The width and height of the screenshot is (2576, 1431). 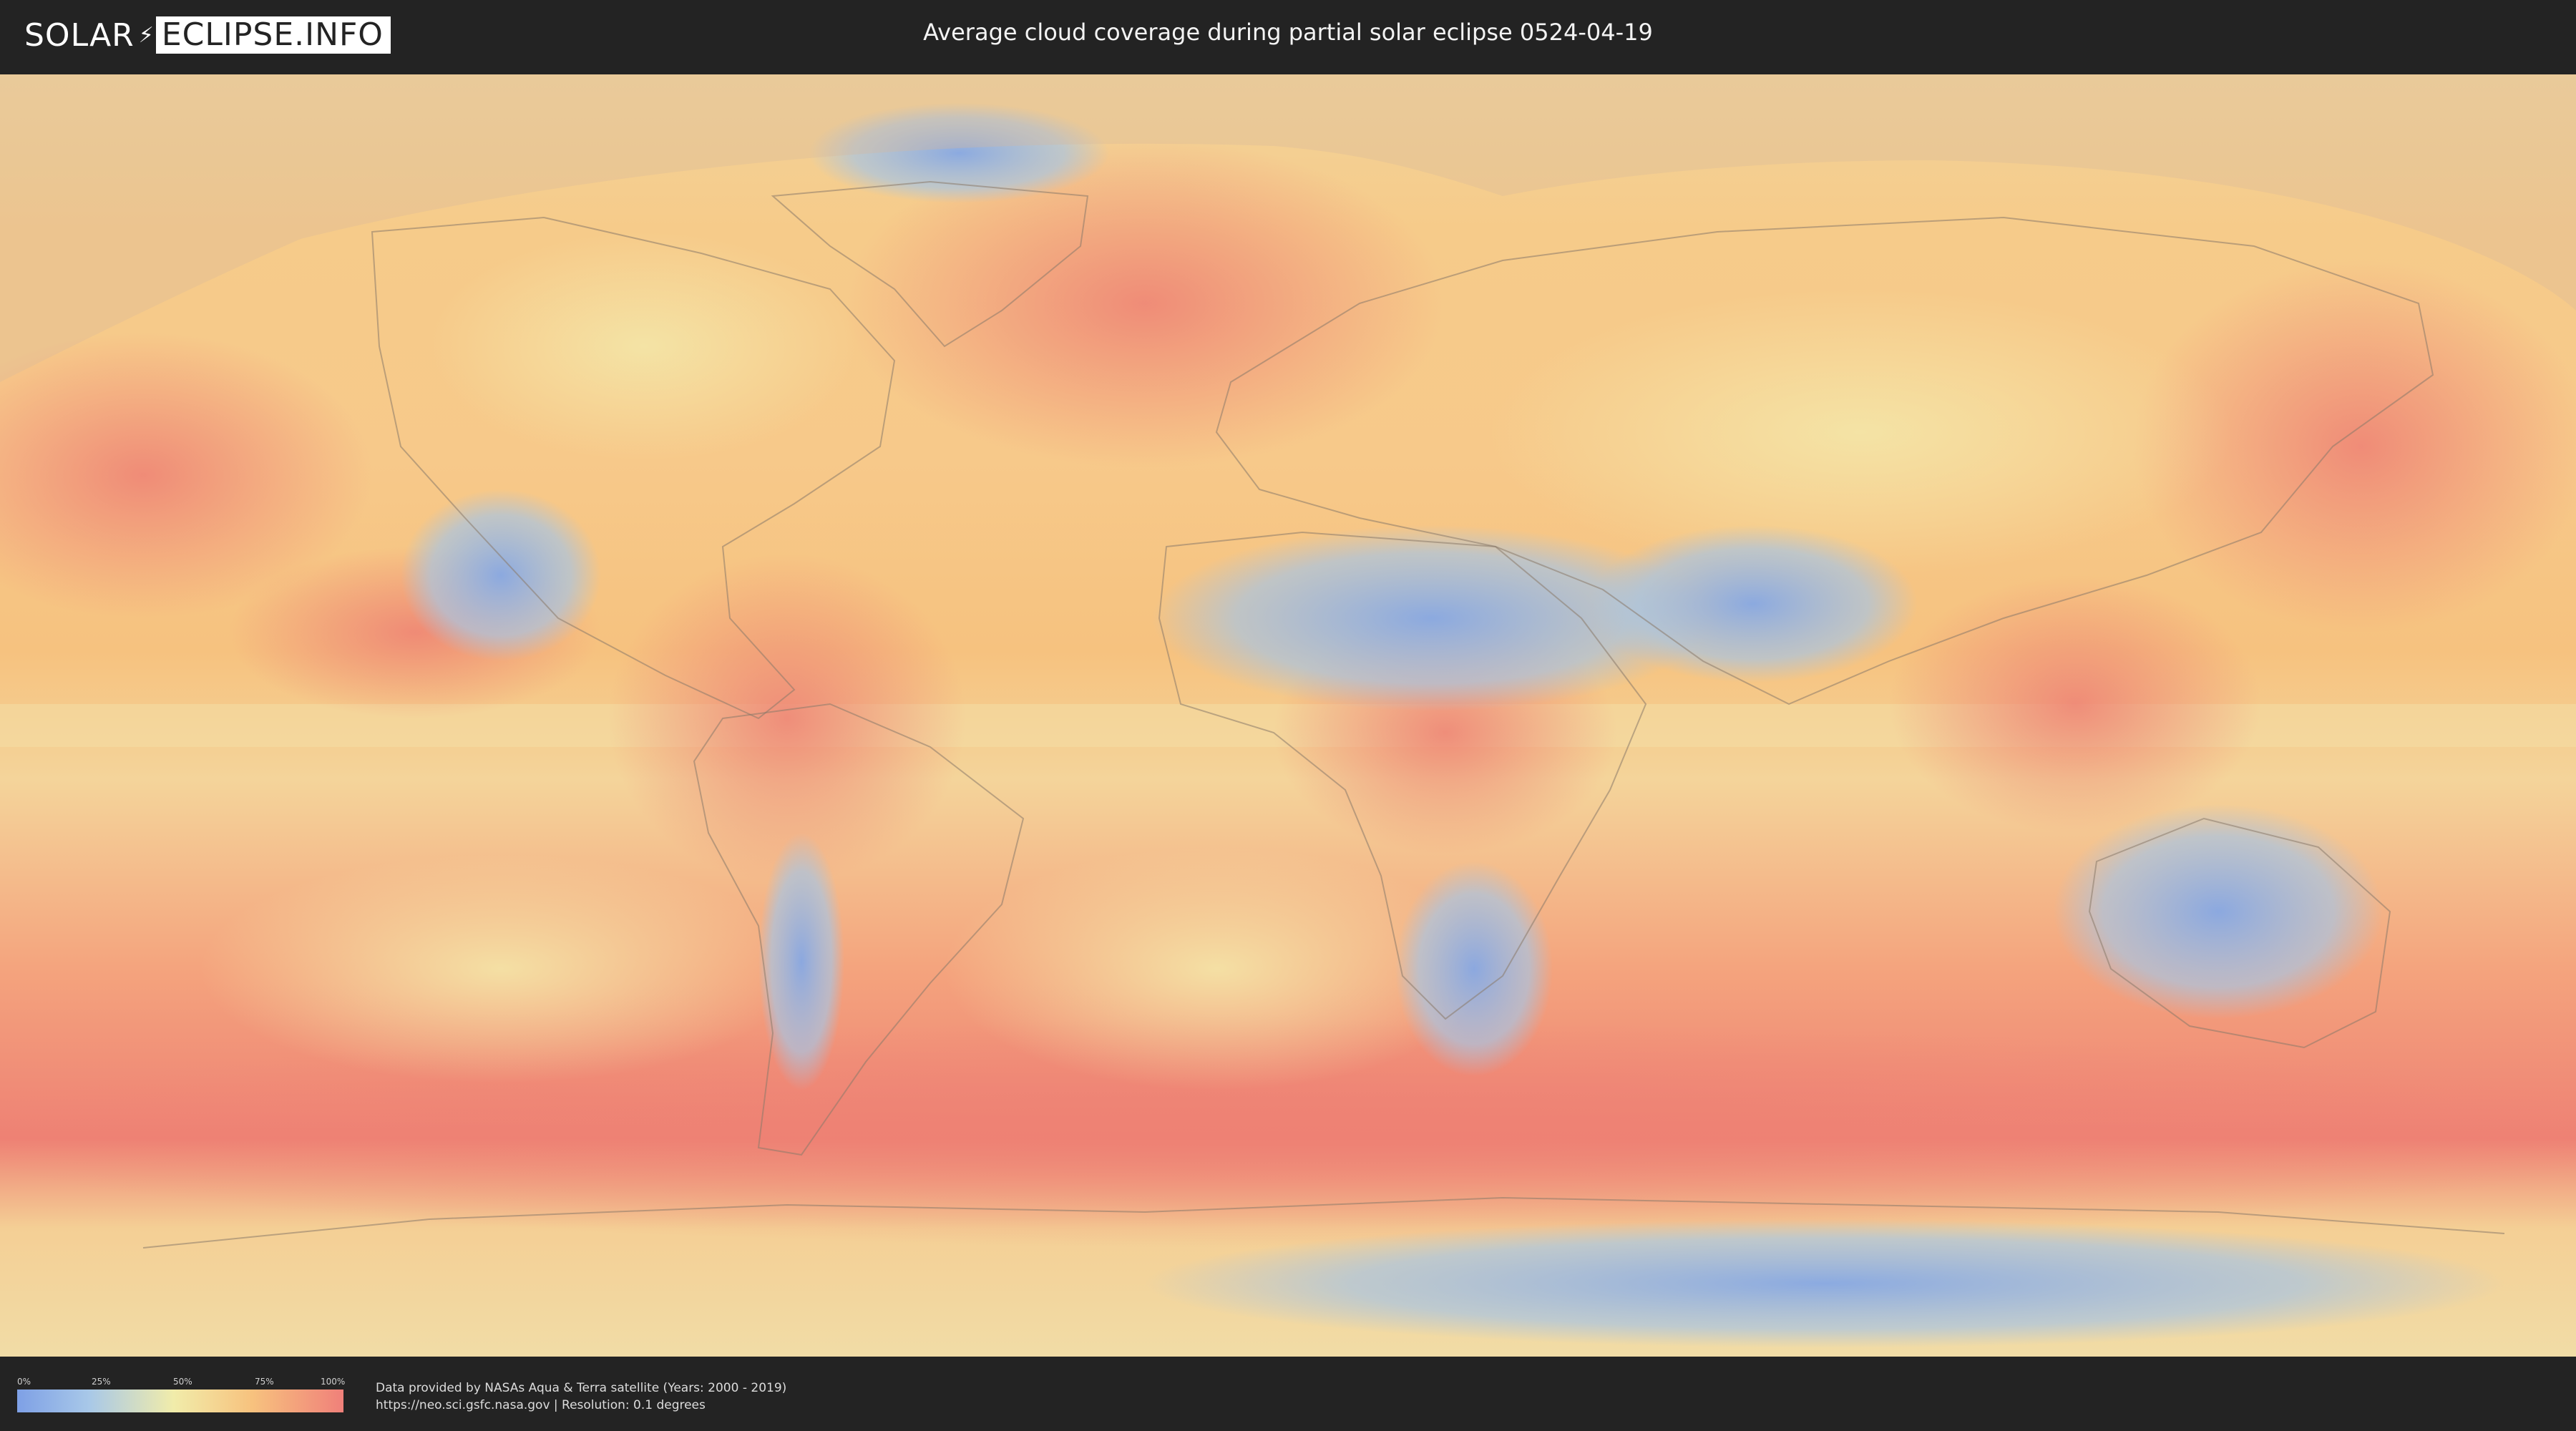 What do you see at coordinates (101, 1382) in the screenshot?
I see `legend-tick-25: 25%` at bounding box center [101, 1382].